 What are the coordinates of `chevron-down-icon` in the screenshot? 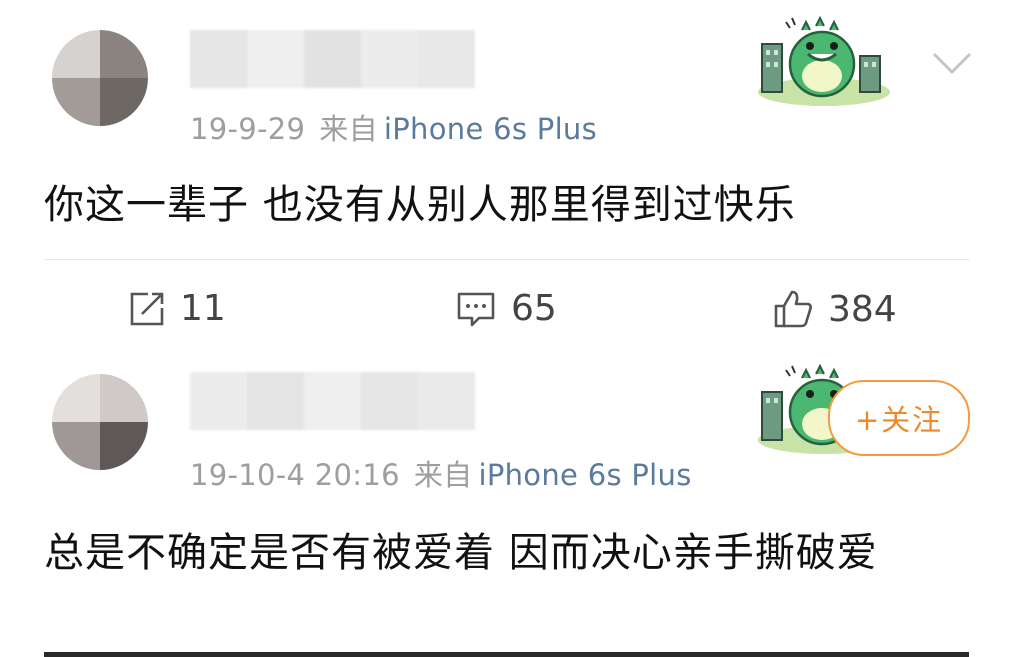 It's located at (952, 63).